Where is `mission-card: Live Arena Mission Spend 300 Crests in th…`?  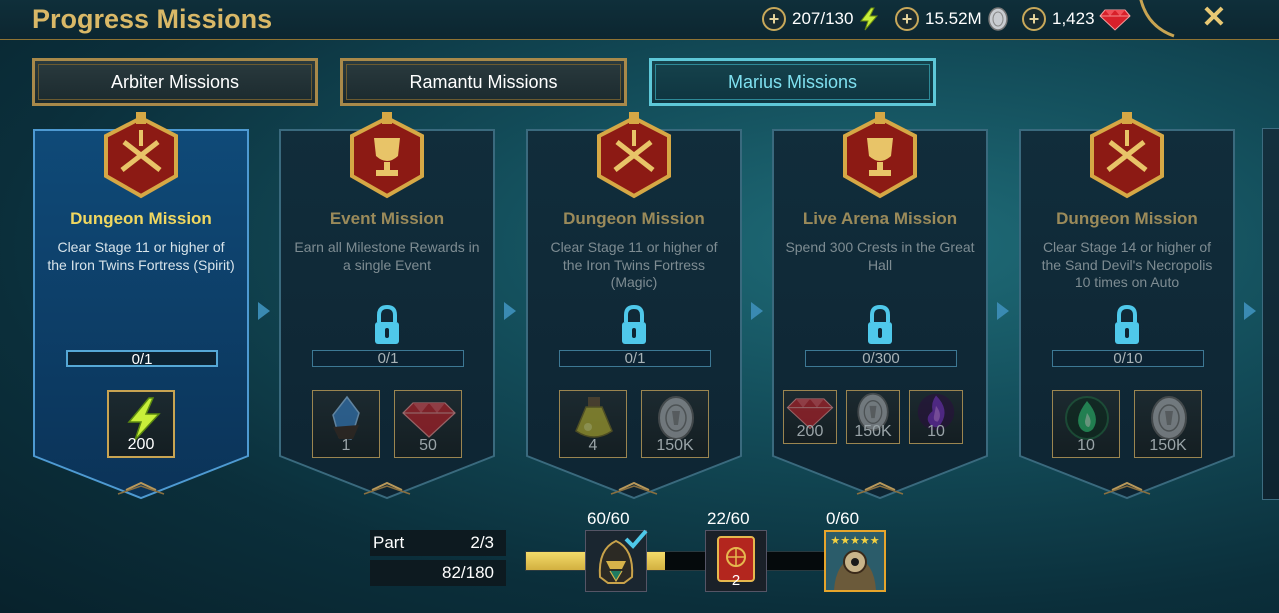
mission-card: Live Arena Mission Spend 300 Crests in th… is located at coordinates (880, 306).